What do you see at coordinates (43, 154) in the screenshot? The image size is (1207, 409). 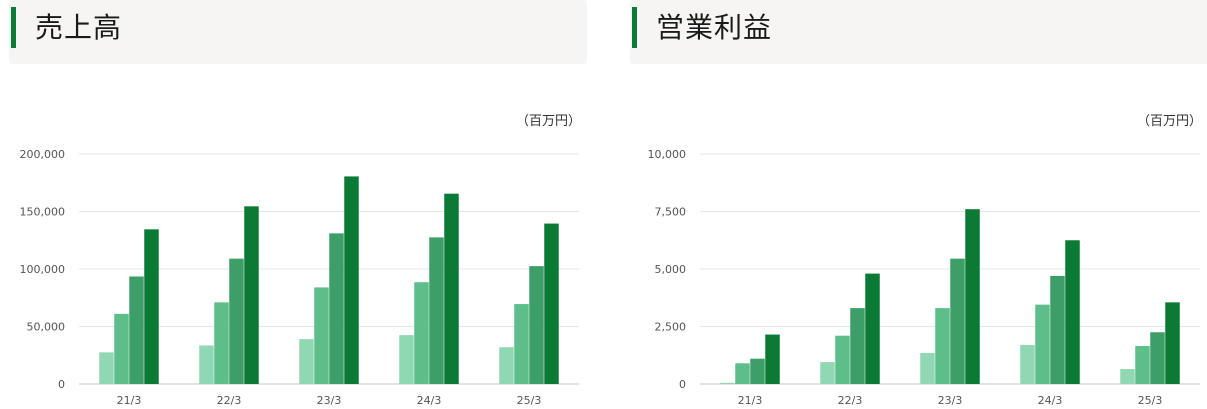 I see `y-tick-label: 200,000` at bounding box center [43, 154].